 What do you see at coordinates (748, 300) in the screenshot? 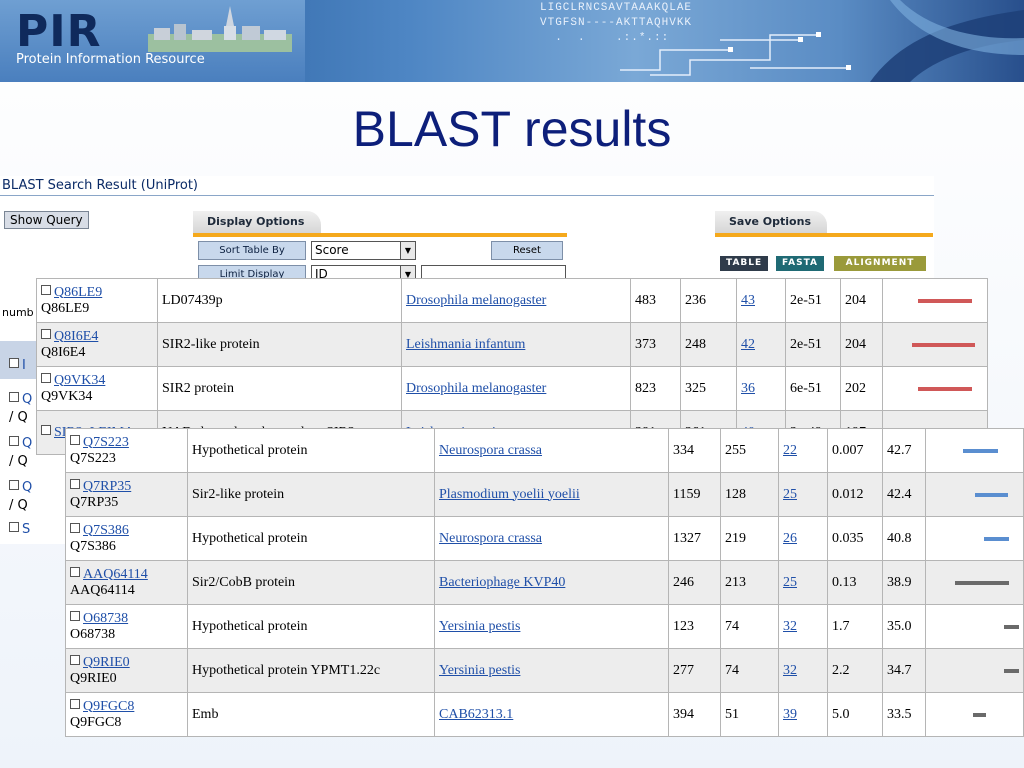
I see `hits-link: 43` at bounding box center [748, 300].